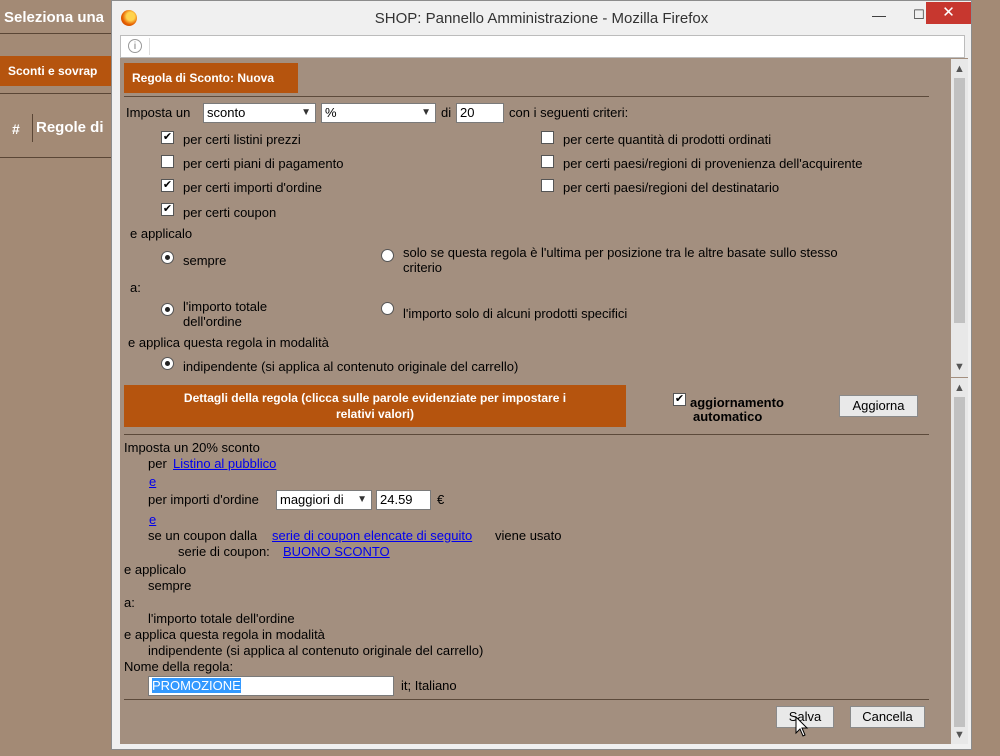 The image size is (1000, 756). What do you see at coordinates (542, 46) in the screenshot?
I see `url-bar: i` at bounding box center [542, 46].